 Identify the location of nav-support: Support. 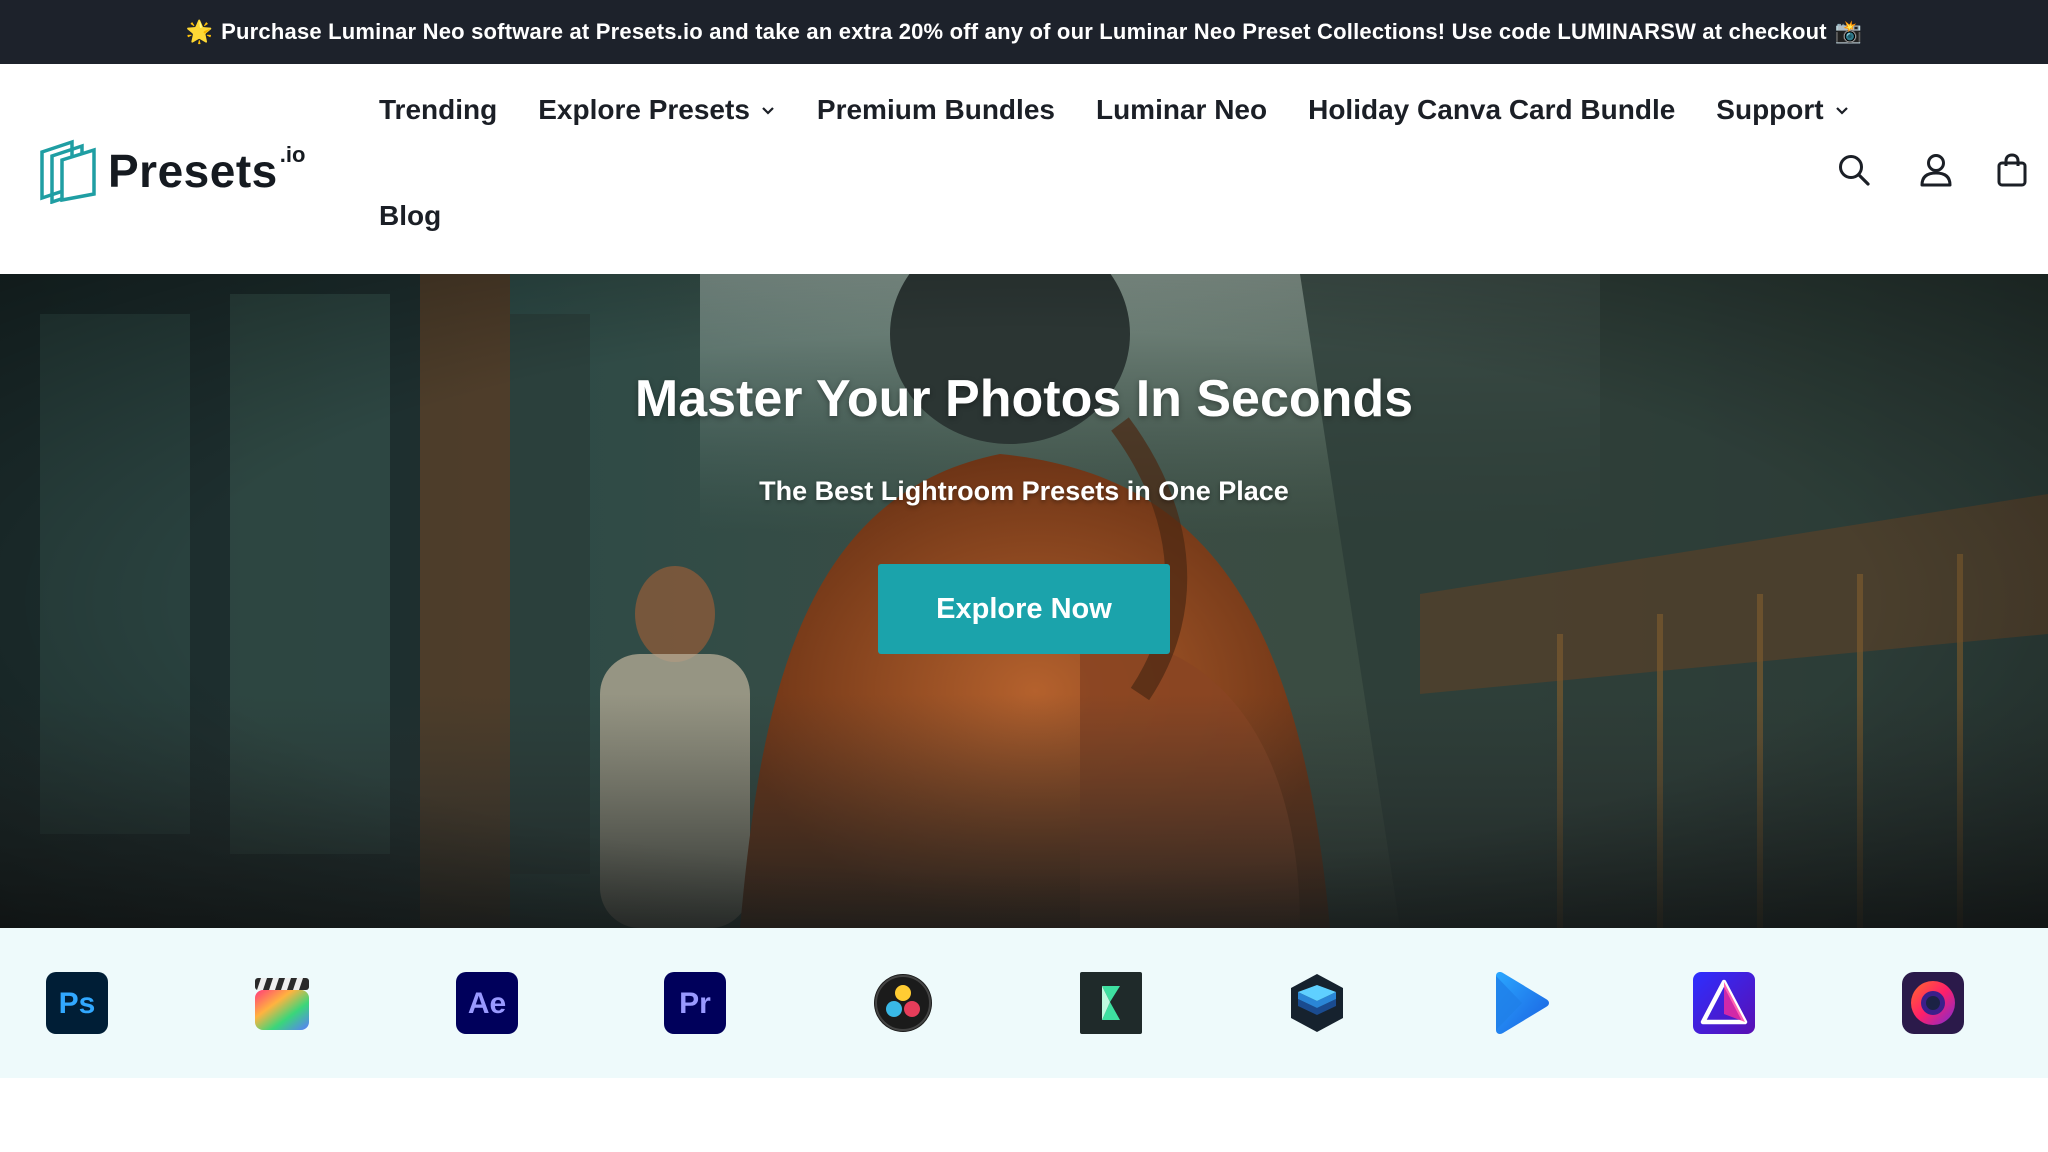
(1782, 110).